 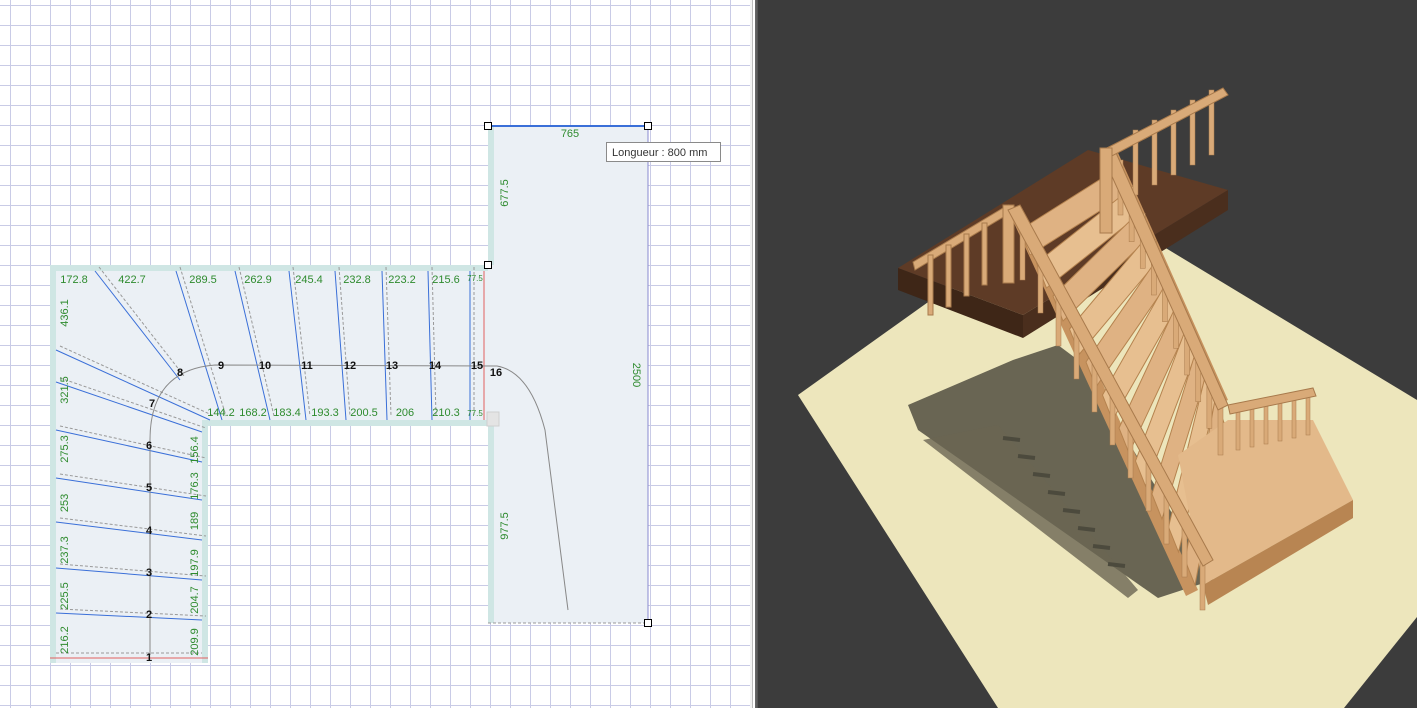 I want to click on dim-inner-top: 210.3, so click(x=446, y=413).